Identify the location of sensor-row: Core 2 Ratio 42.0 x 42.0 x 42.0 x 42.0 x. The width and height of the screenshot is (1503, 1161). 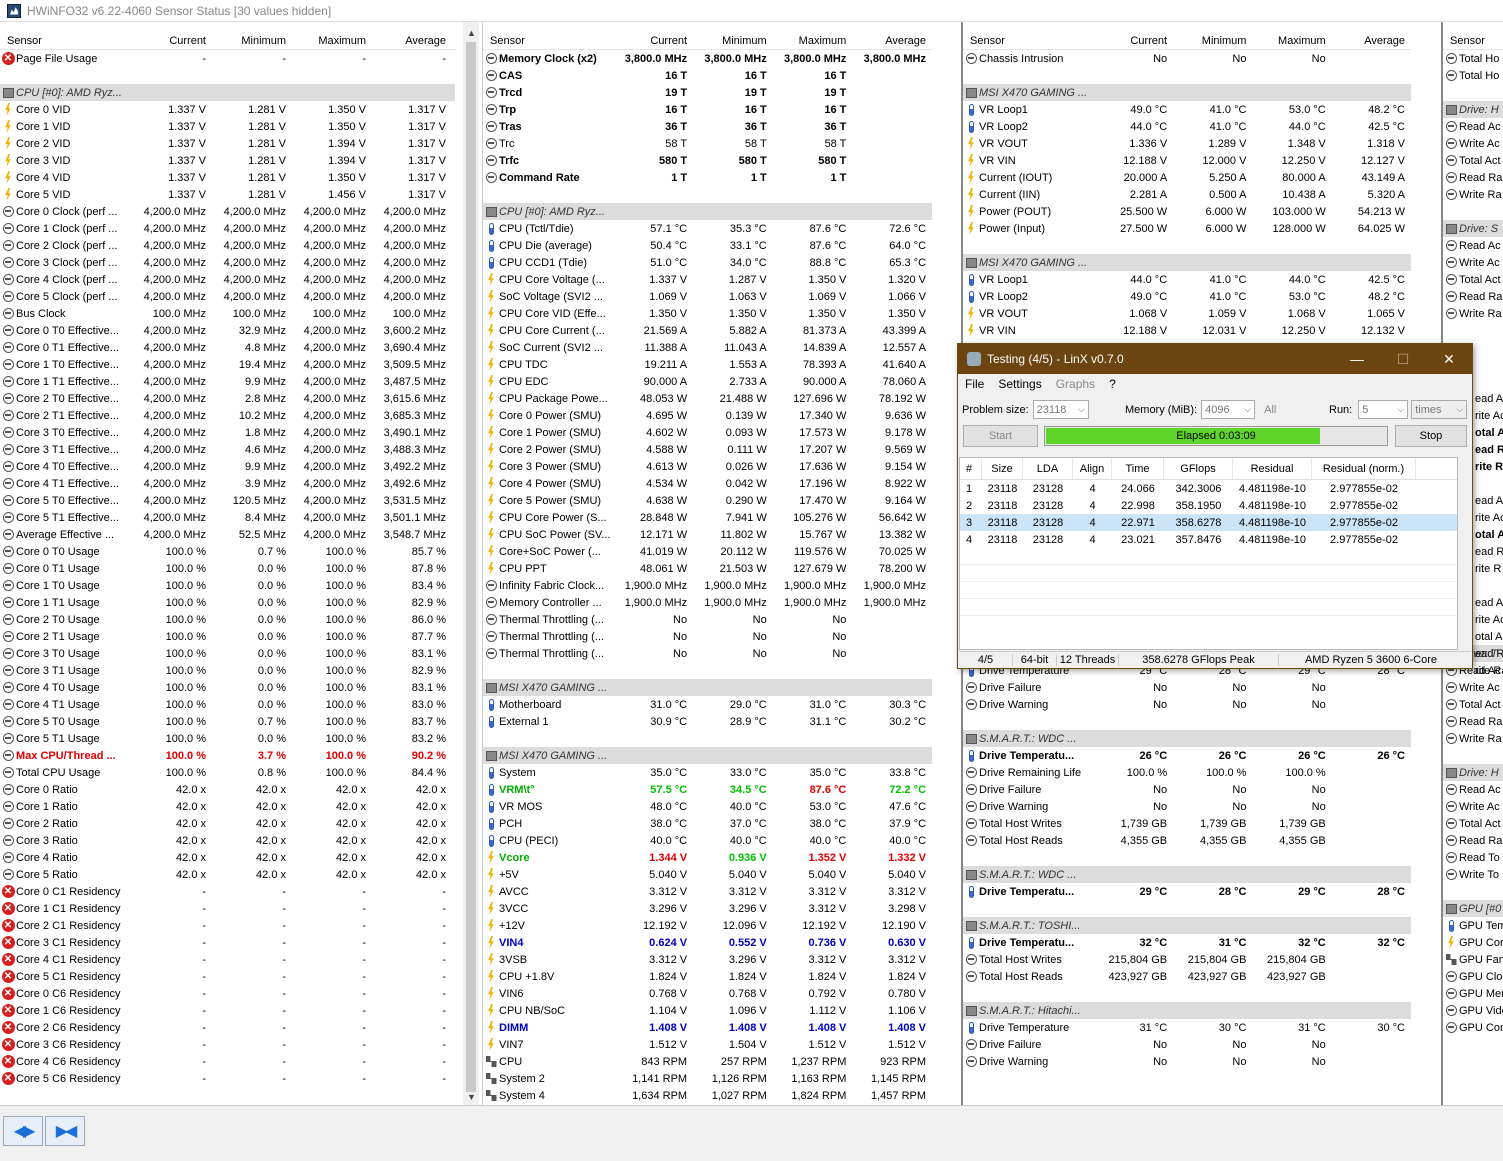
(227, 823).